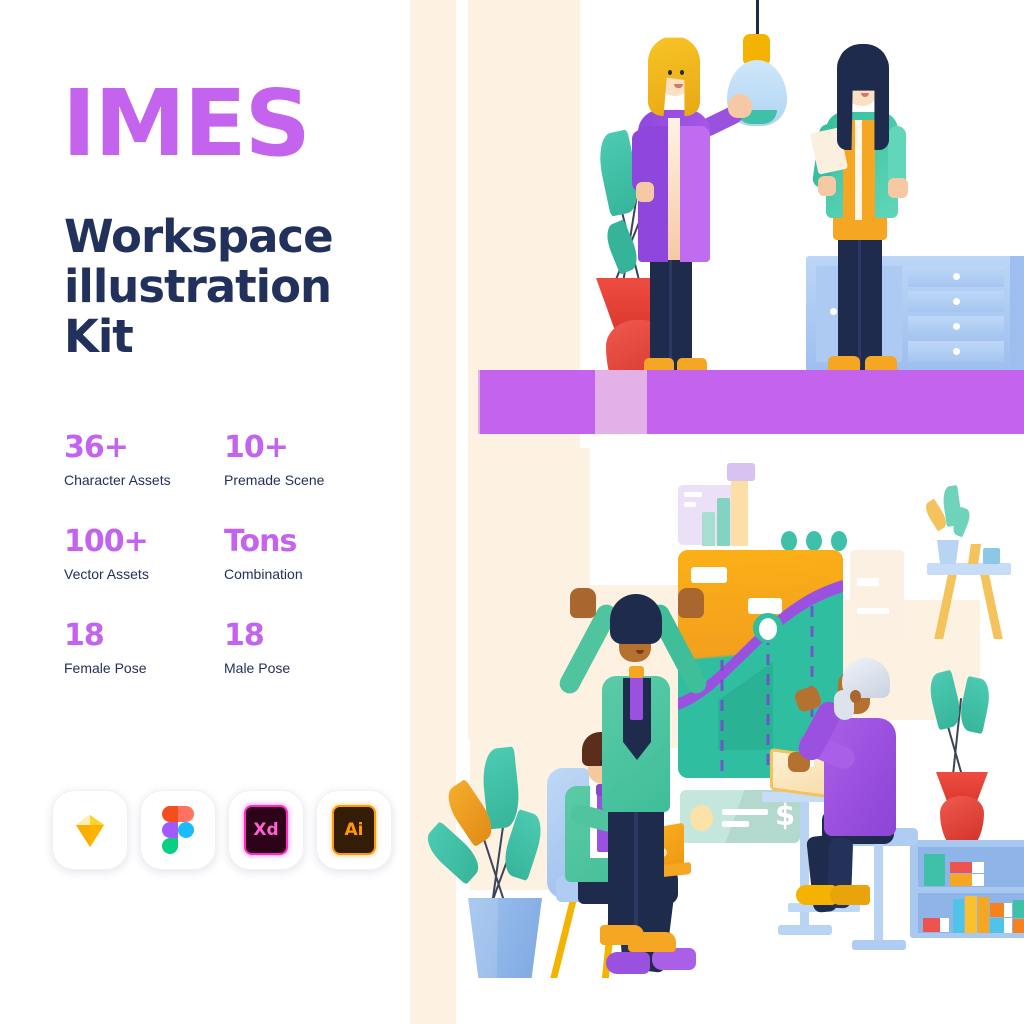  I want to click on cabinet-side, so click(1017, 315).